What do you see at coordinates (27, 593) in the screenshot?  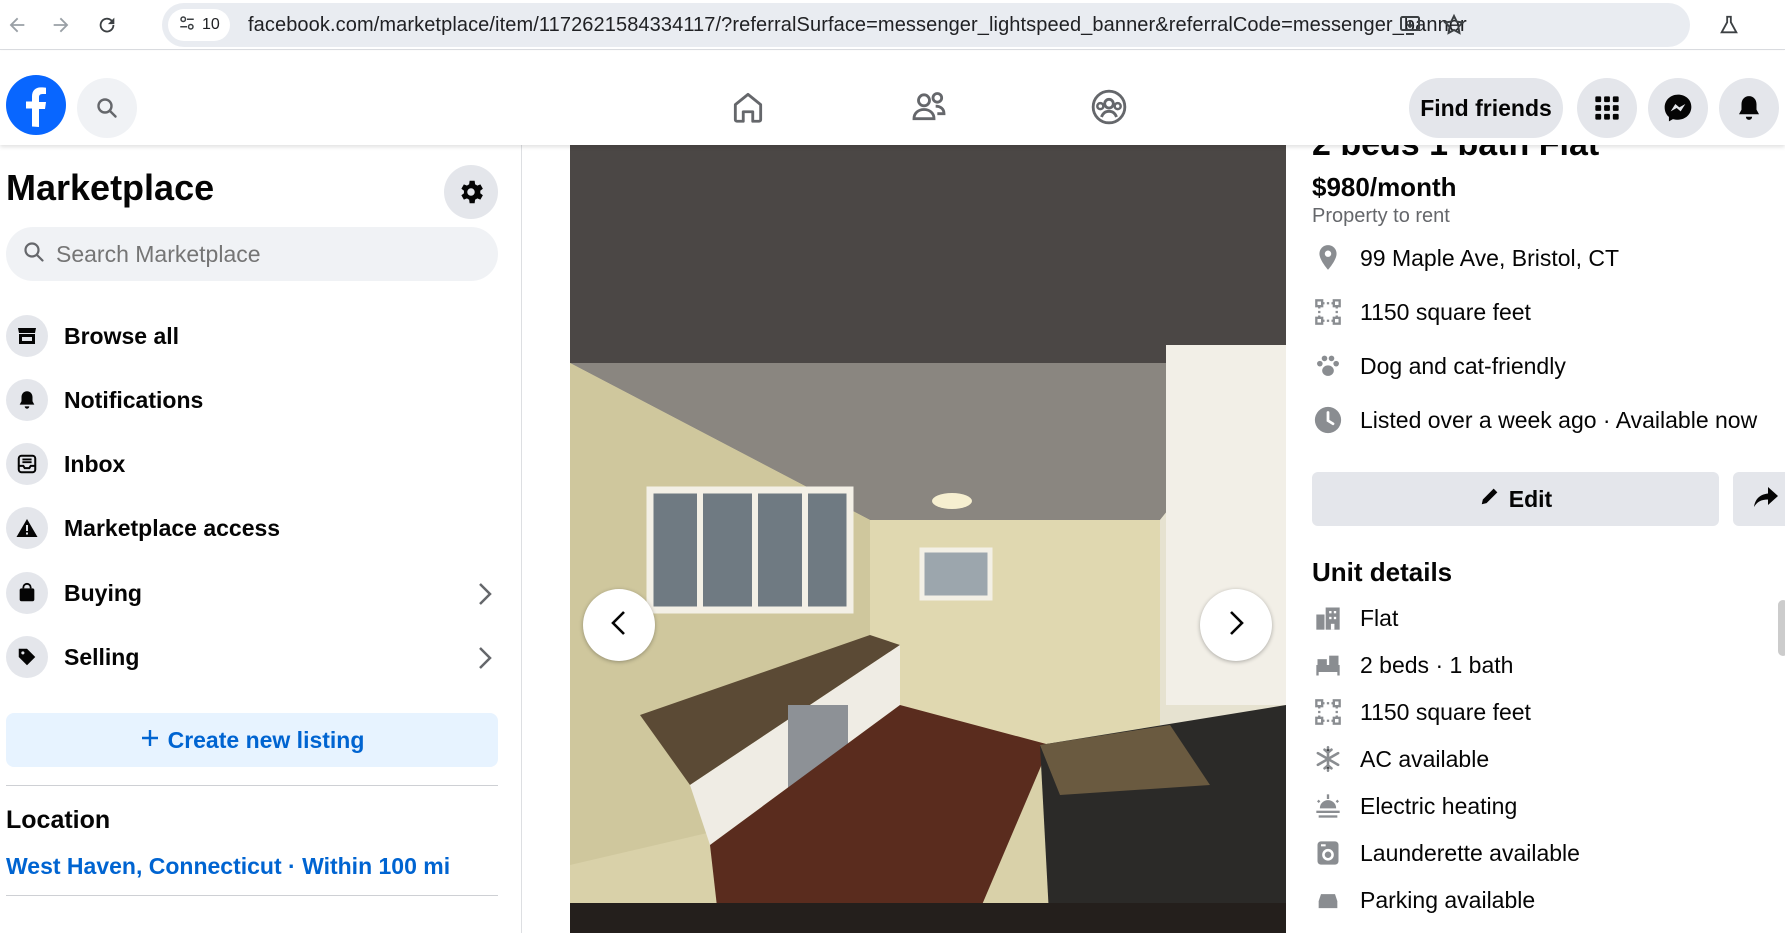 I see `shopping-bag-icon` at bounding box center [27, 593].